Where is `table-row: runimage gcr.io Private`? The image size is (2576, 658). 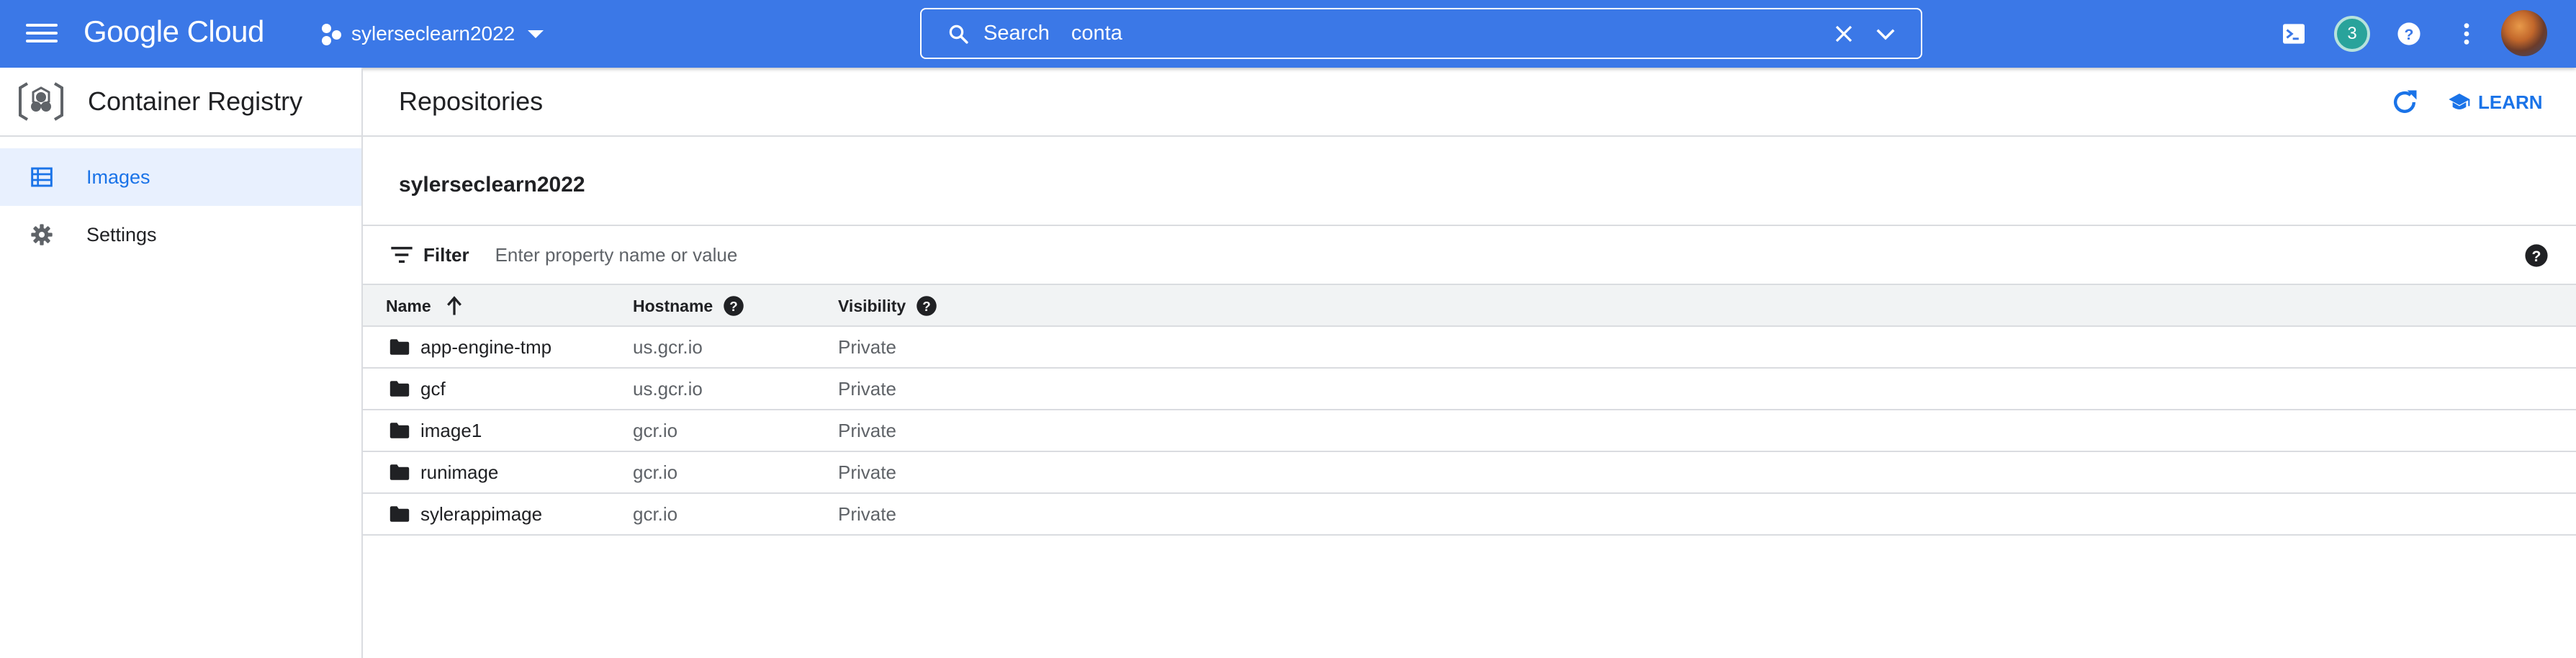 table-row: runimage gcr.io Private is located at coordinates (1469, 473).